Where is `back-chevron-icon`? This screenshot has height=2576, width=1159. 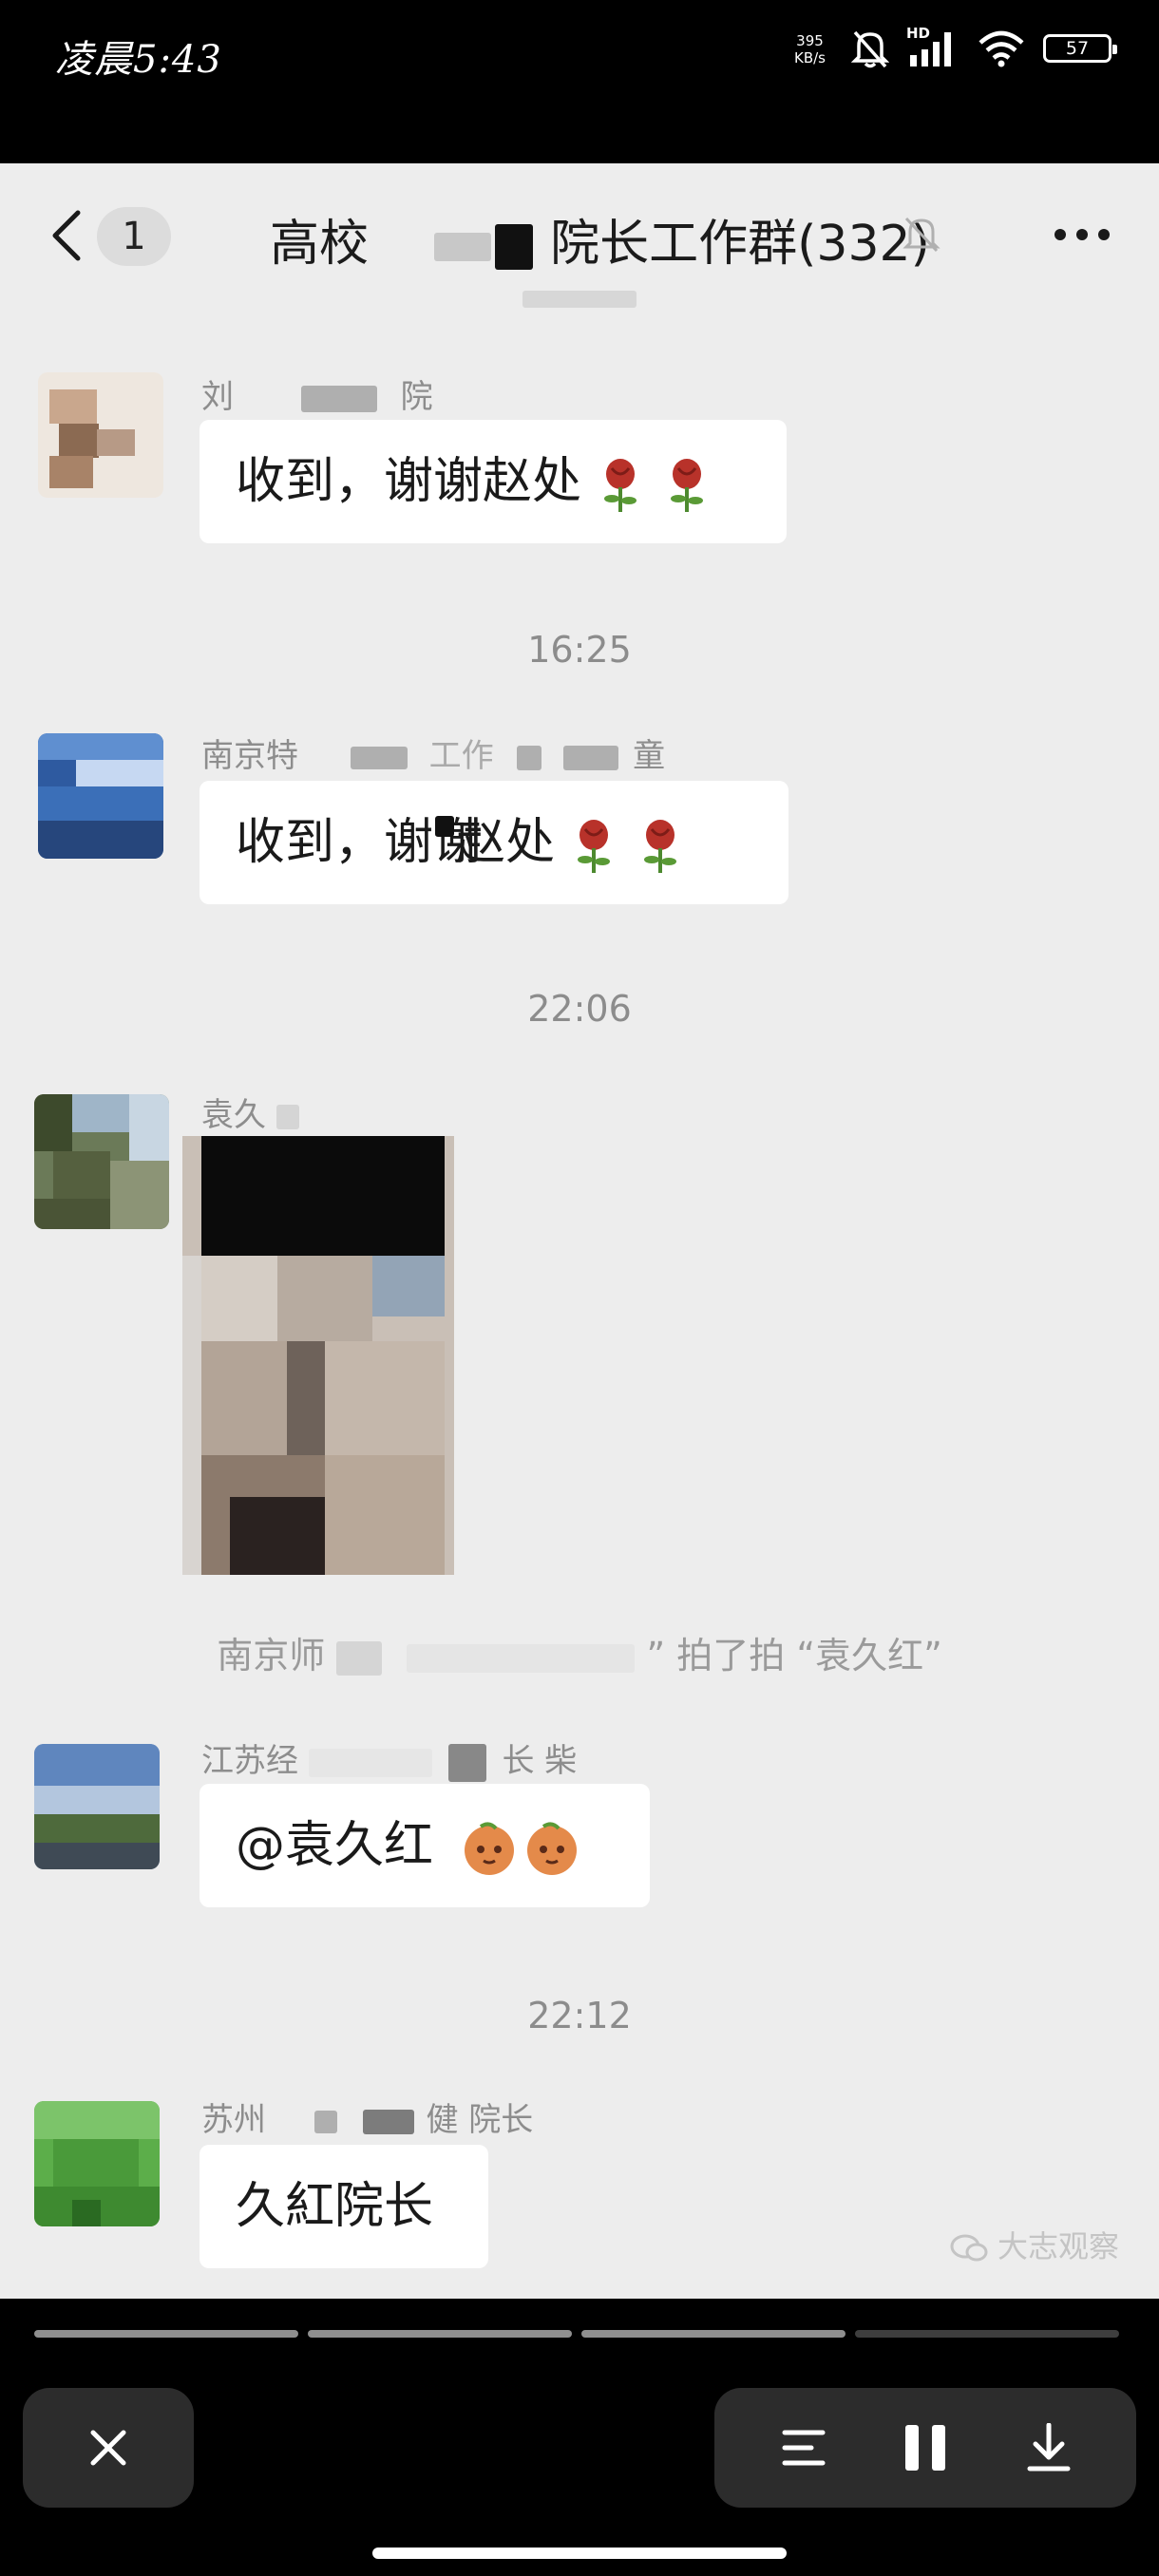
back-chevron-icon is located at coordinates (67, 235).